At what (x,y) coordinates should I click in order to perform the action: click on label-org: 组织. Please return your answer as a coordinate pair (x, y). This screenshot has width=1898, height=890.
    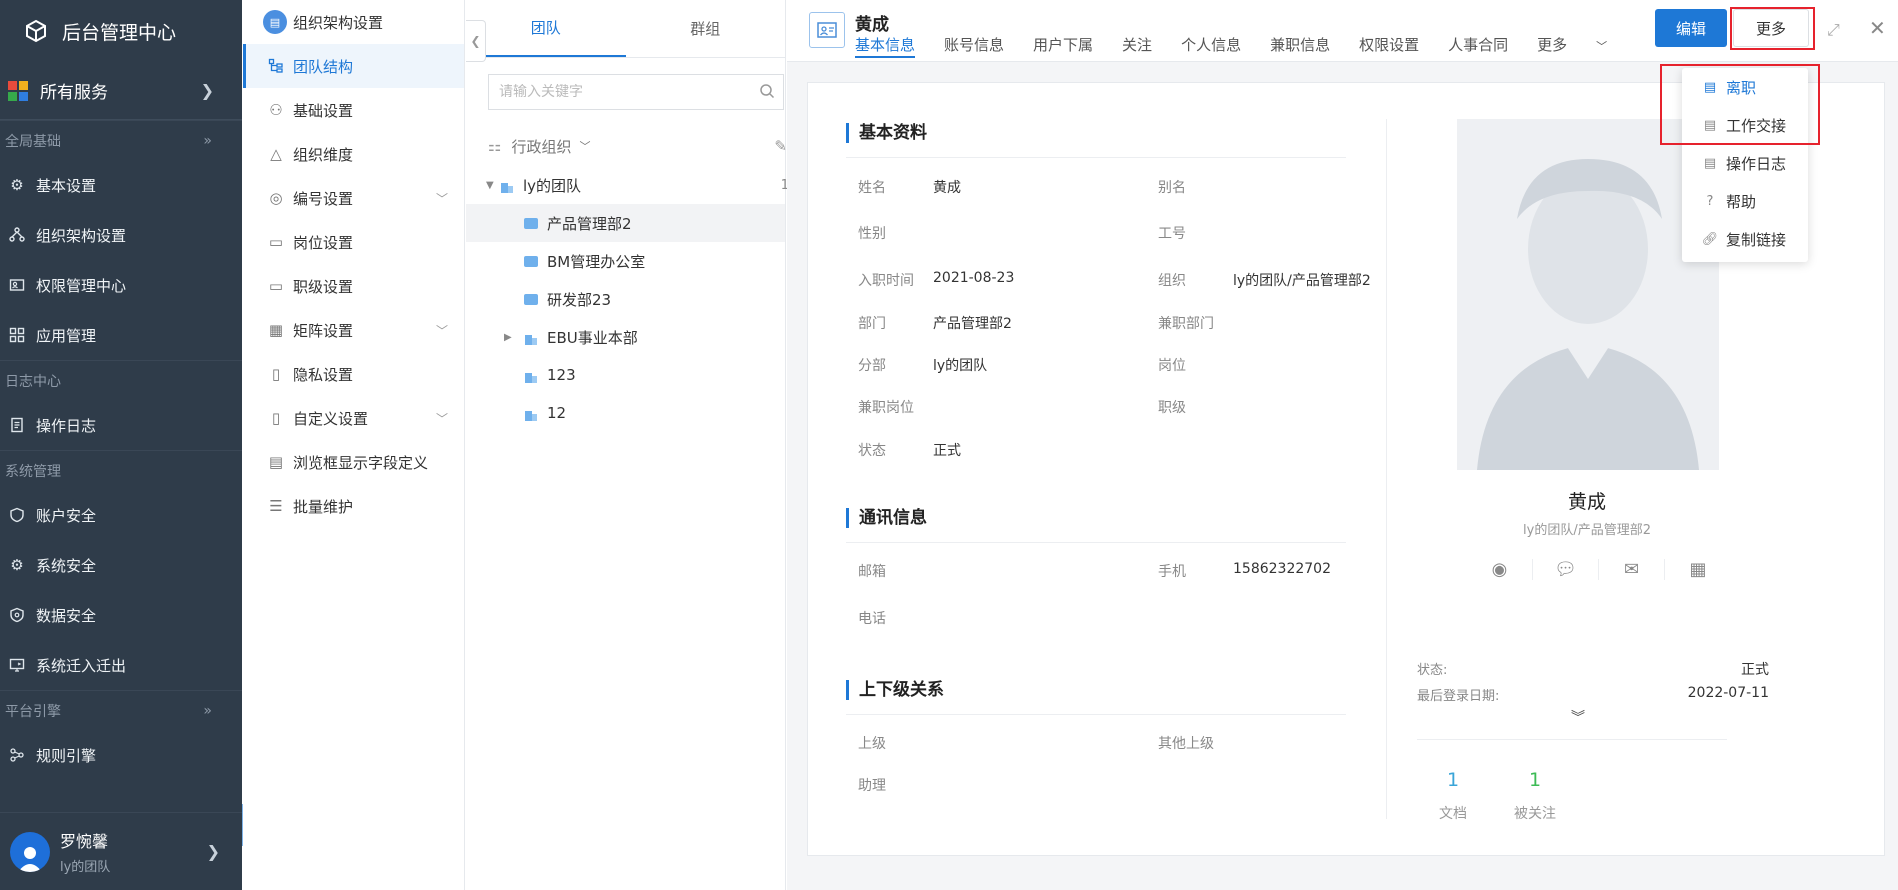
    Looking at the image, I should click on (1172, 281).